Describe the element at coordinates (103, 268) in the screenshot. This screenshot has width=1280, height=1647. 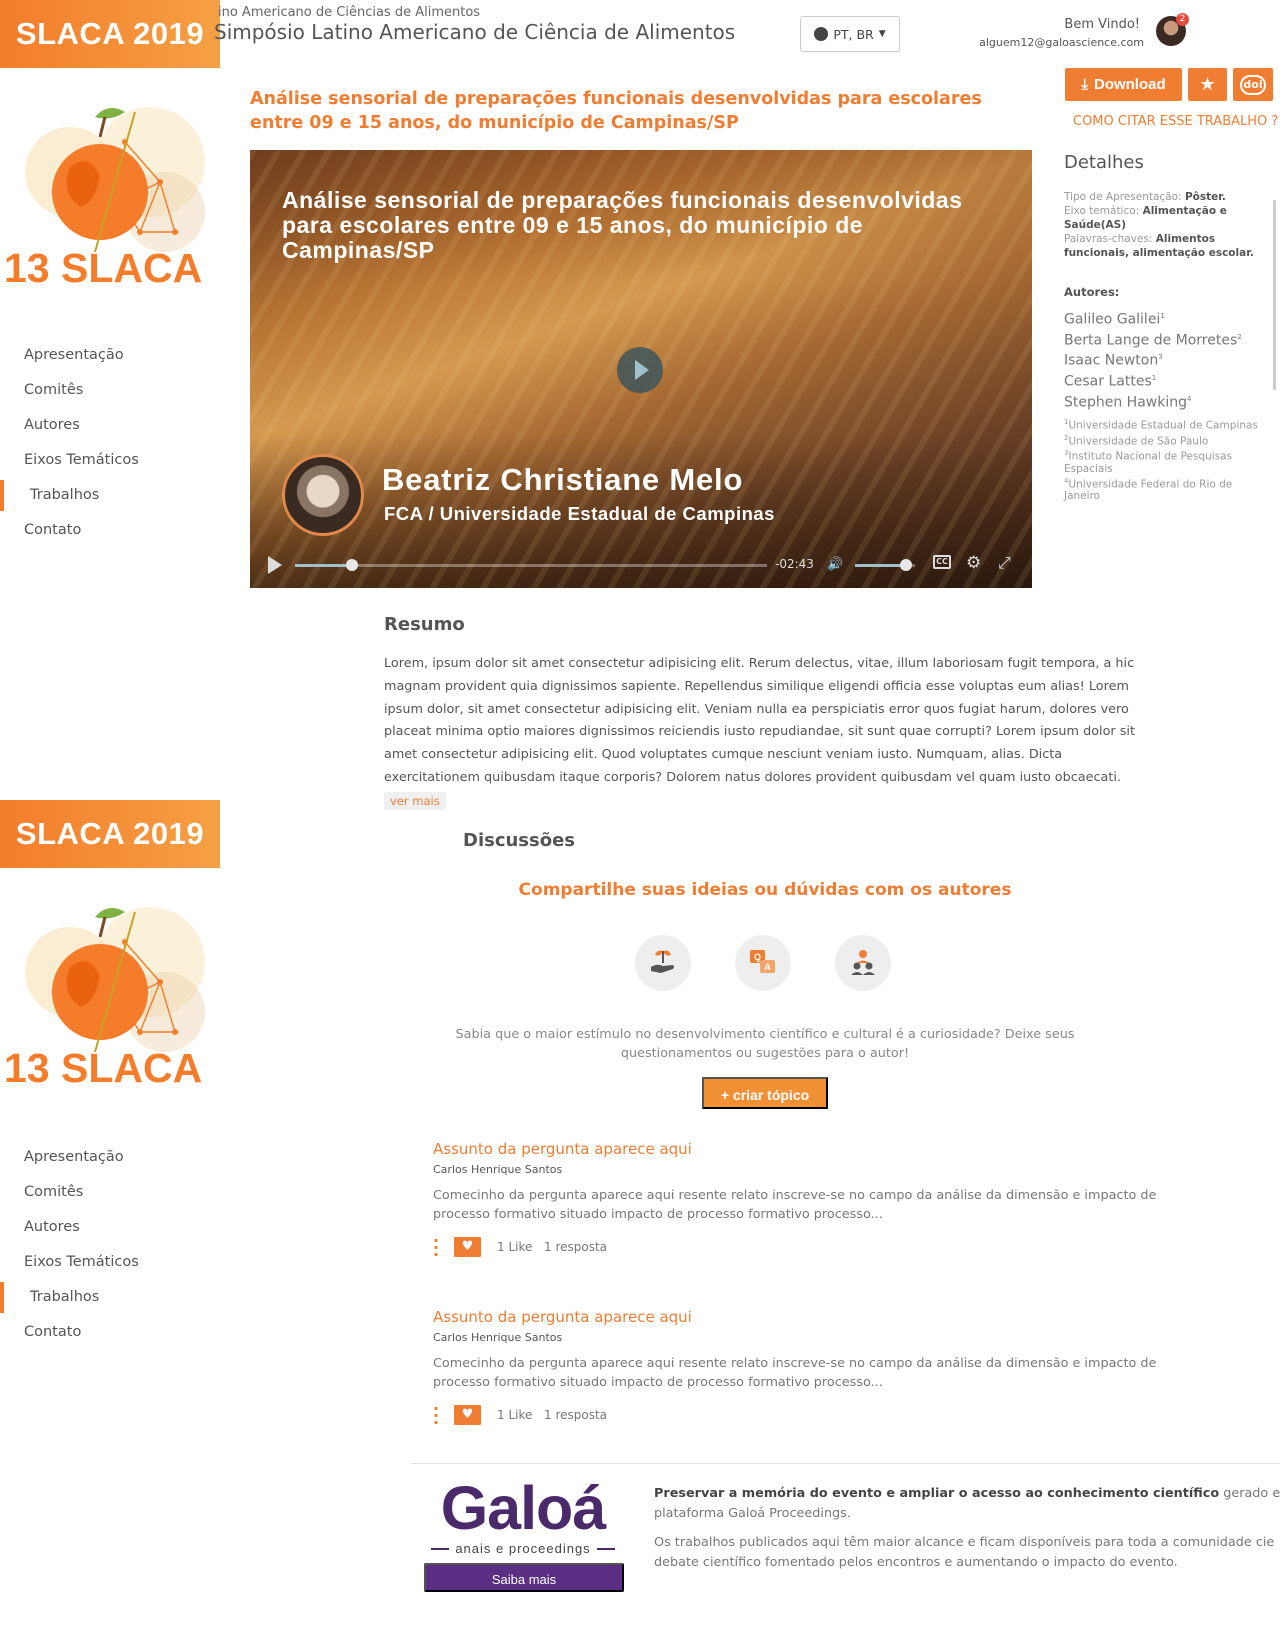
I see `logo-text: 13 SLACA` at that location.